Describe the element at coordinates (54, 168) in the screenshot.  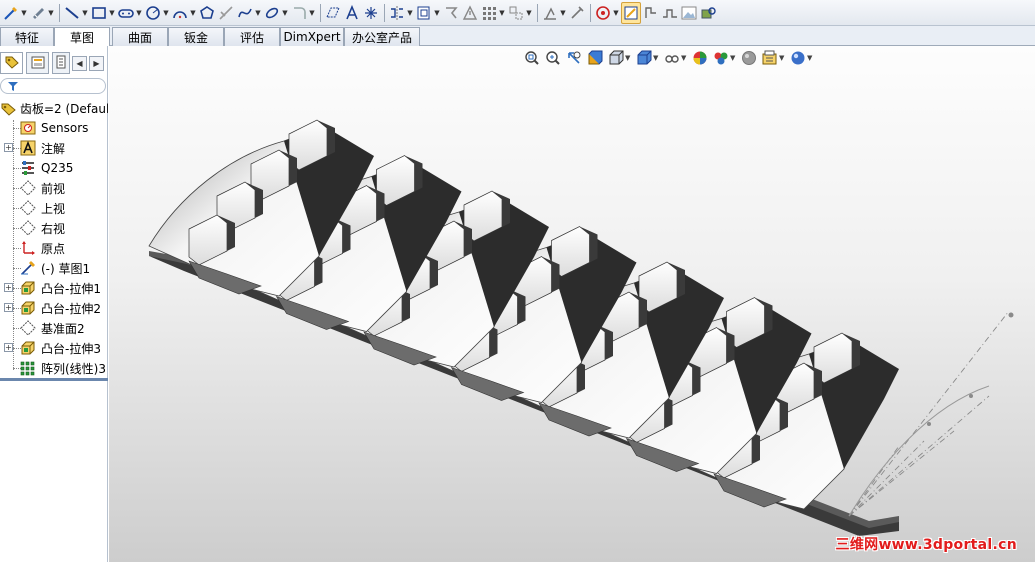
I see `tree-node-material: Q235` at that location.